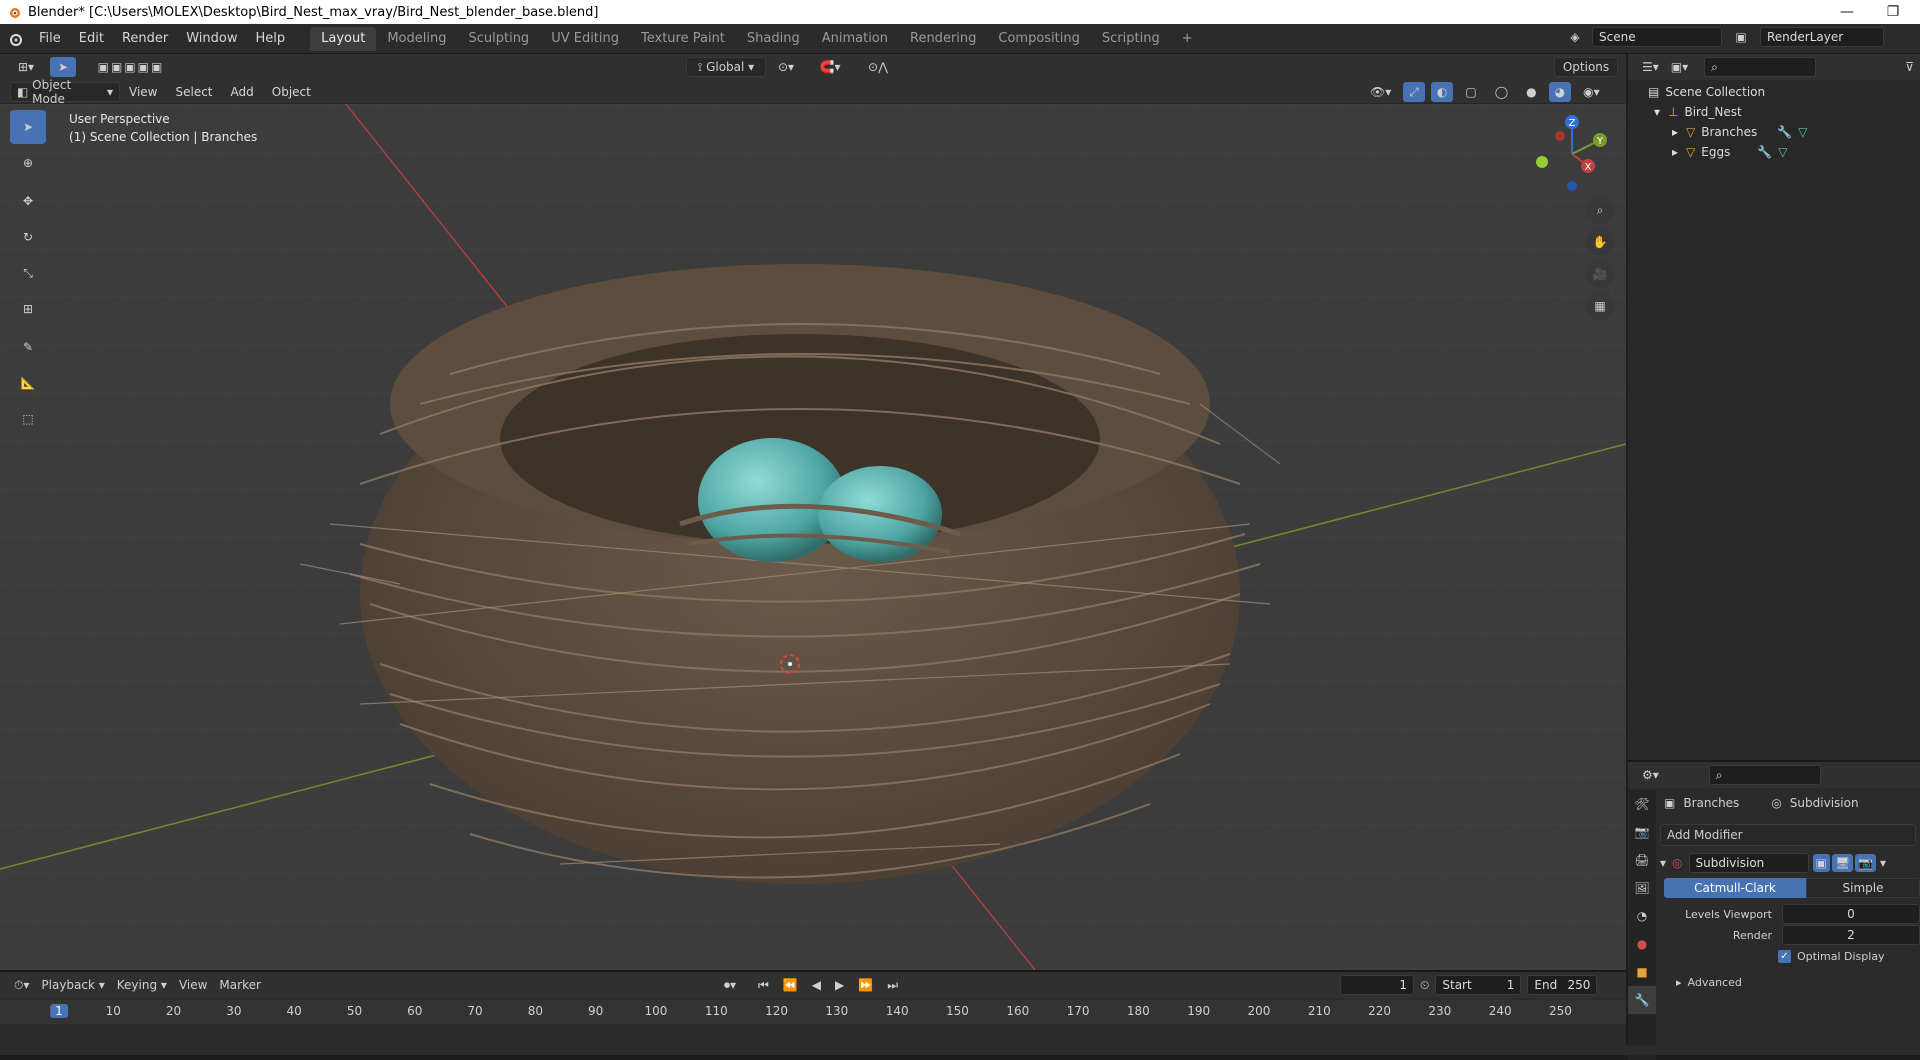 Image resolution: width=1920 pixels, height=1060 pixels. What do you see at coordinates (28, 309) in the screenshot?
I see `transform-tool-icon: ⊞` at bounding box center [28, 309].